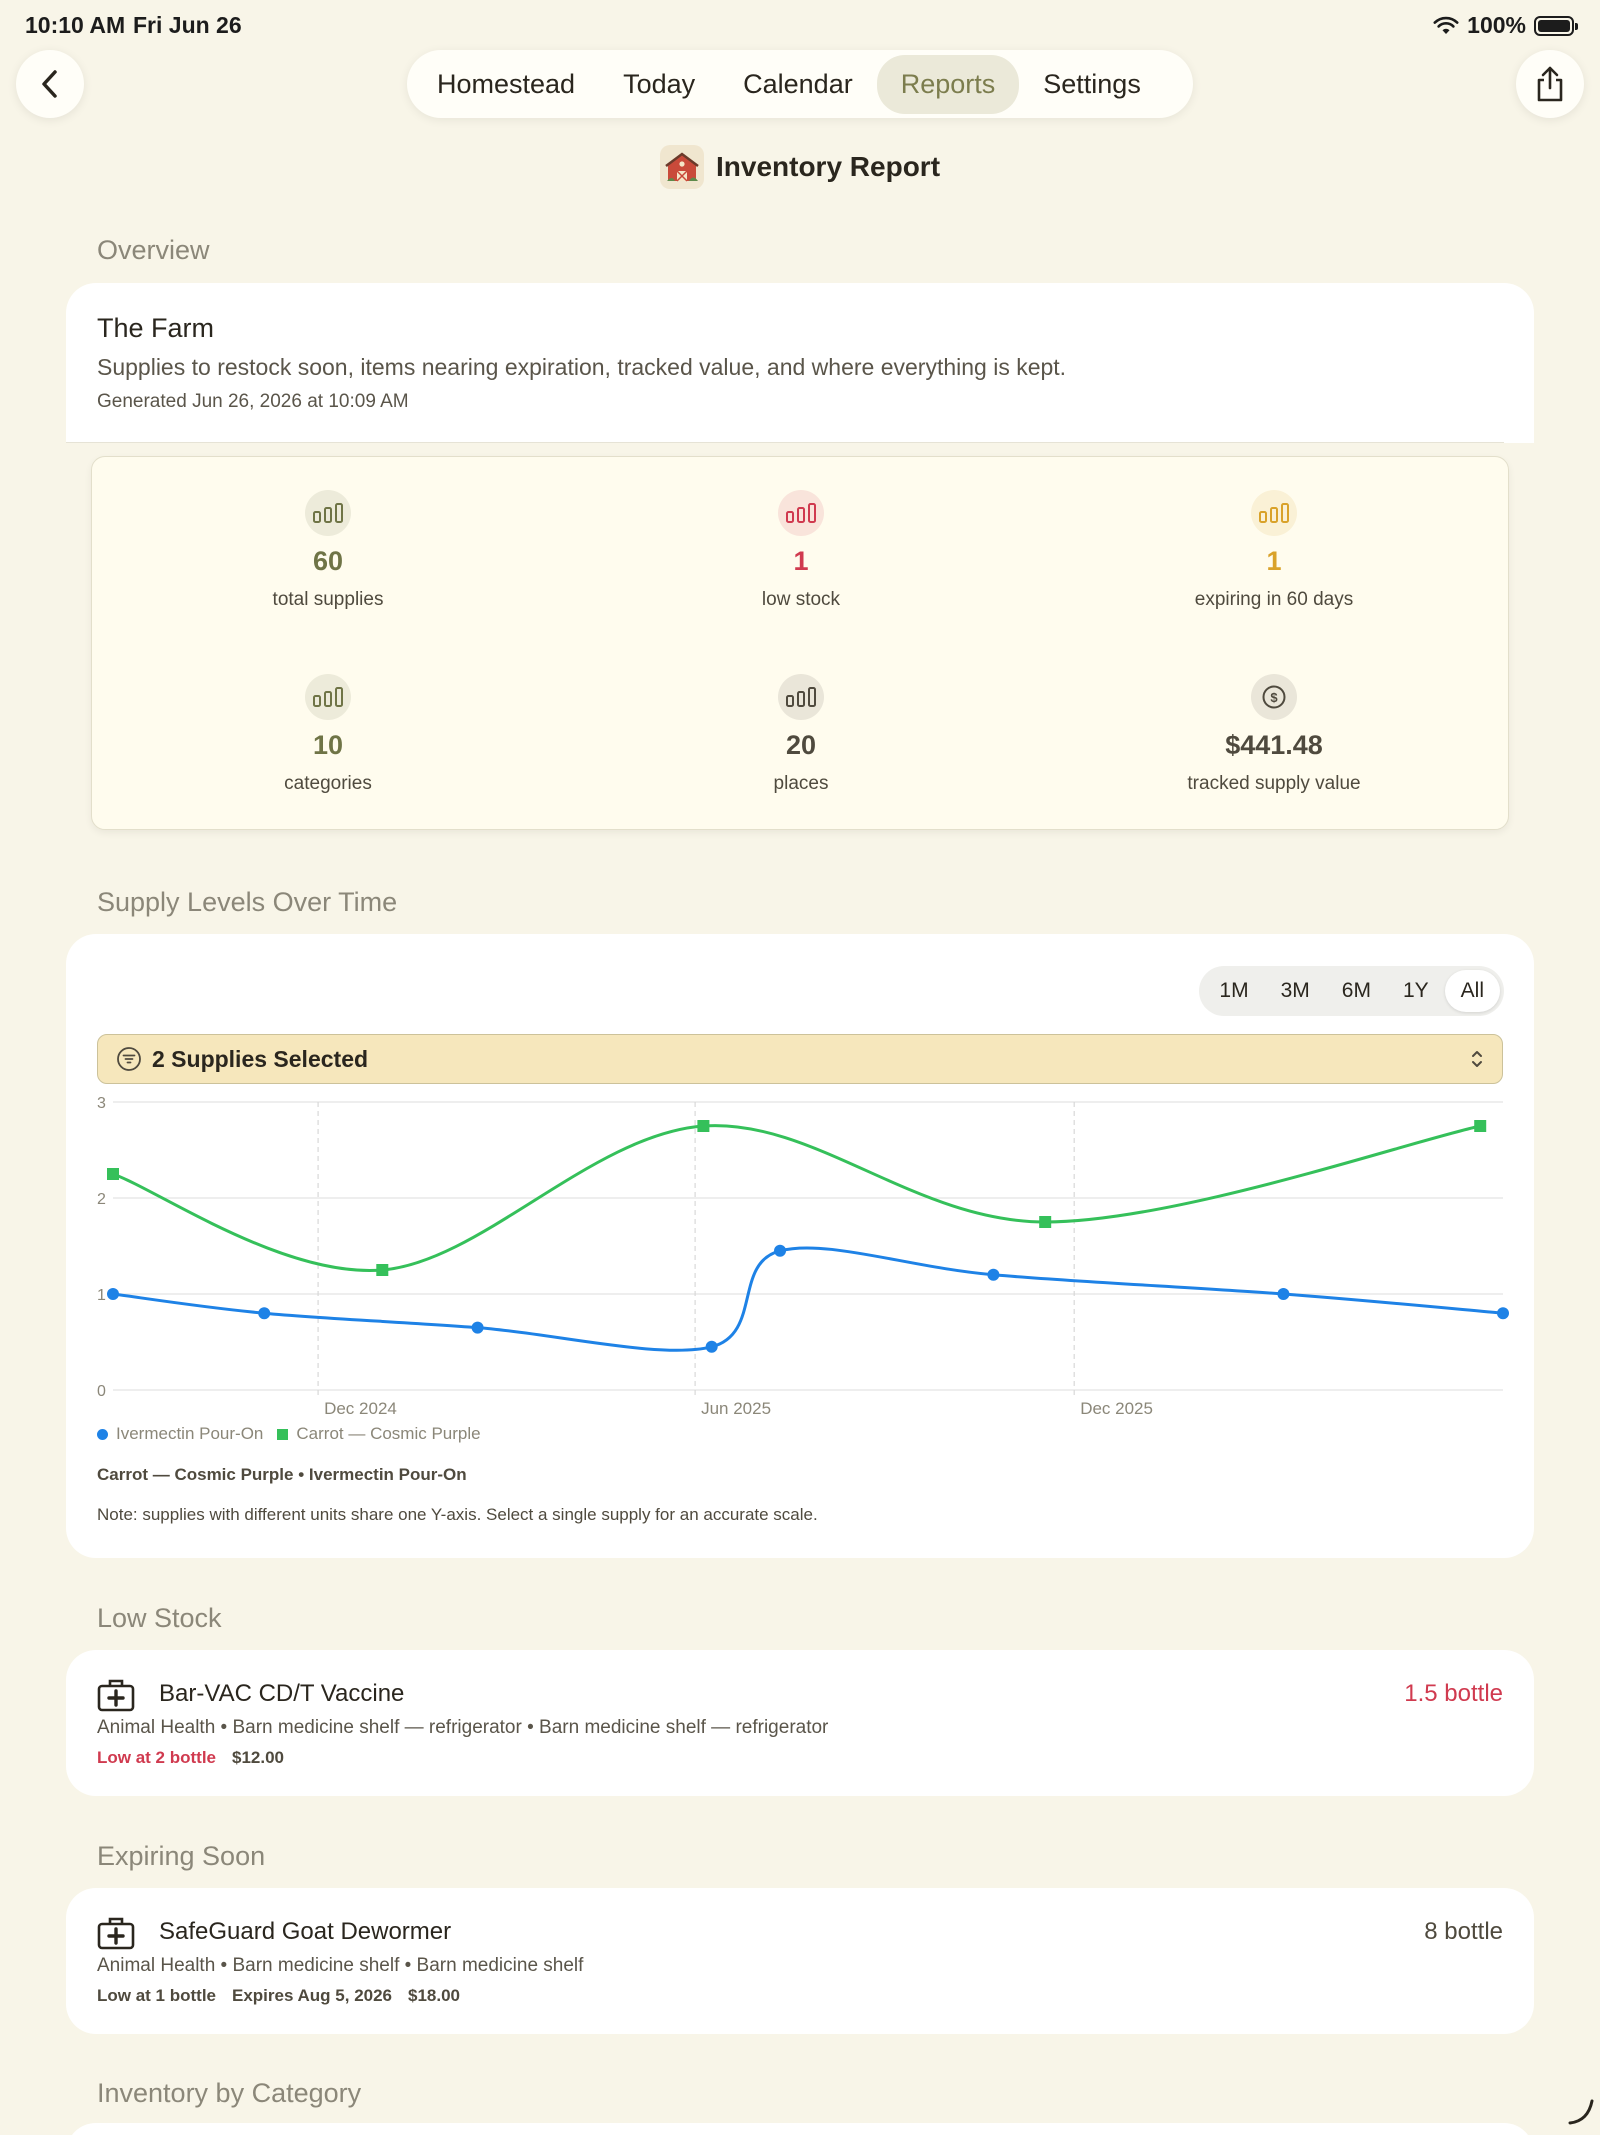 This screenshot has width=1600, height=2135. I want to click on generated-timestamp: Generated Jun 26, 2026 at 10:09 AM, so click(253, 401).